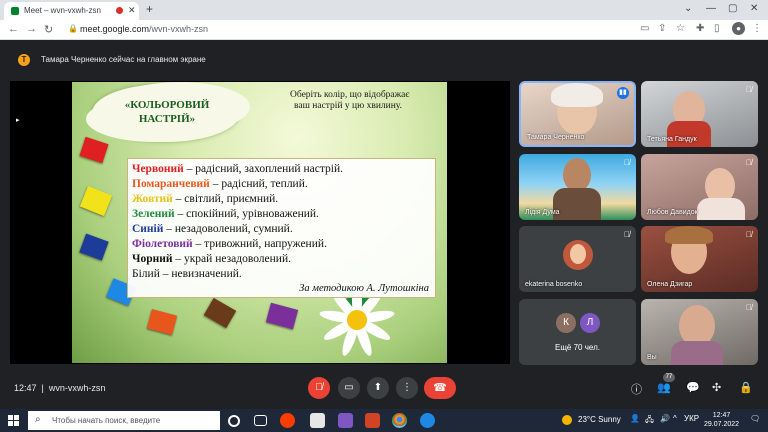 This screenshot has width=768, height=432. What do you see at coordinates (260, 420) in the screenshot?
I see `task-view-icon` at bounding box center [260, 420].